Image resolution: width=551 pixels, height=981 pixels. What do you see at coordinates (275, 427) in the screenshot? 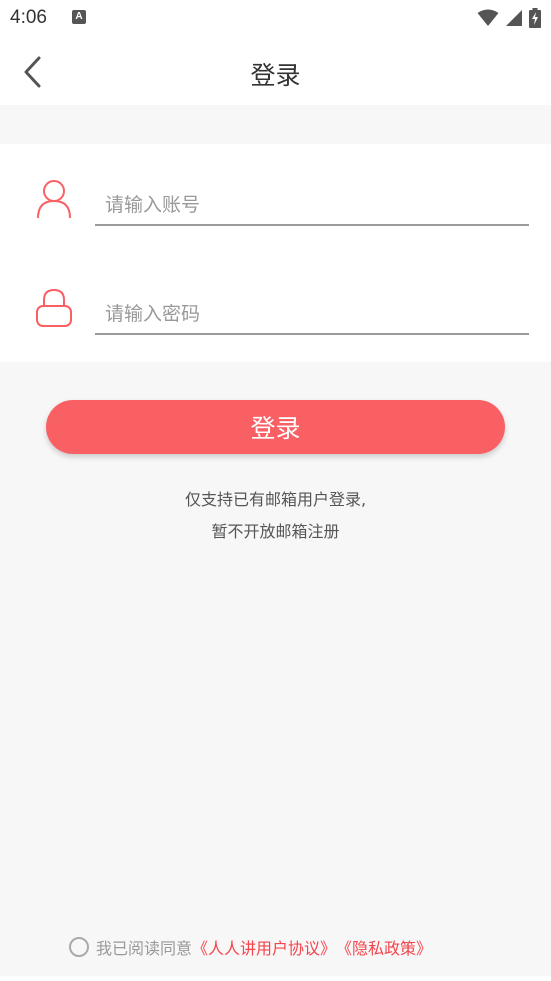
I see `login-button: 登录` at bounding box center [275, 427].